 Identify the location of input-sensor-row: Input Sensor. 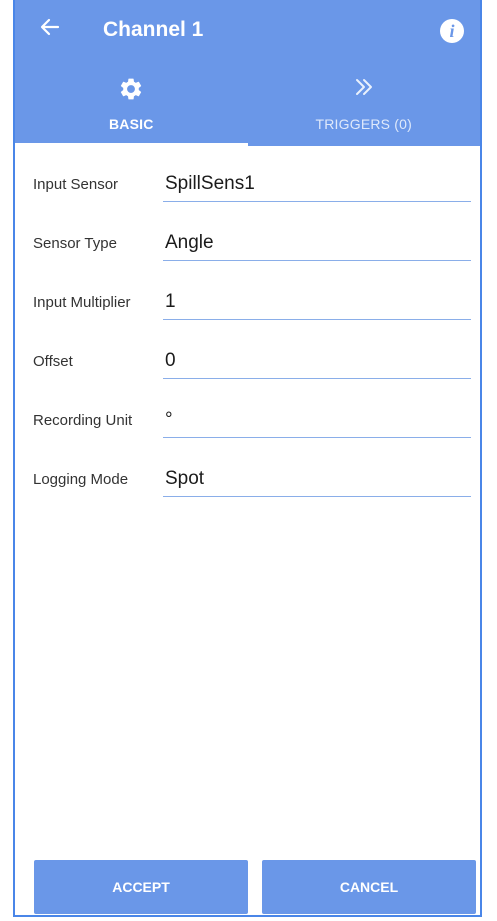
(247, 185).